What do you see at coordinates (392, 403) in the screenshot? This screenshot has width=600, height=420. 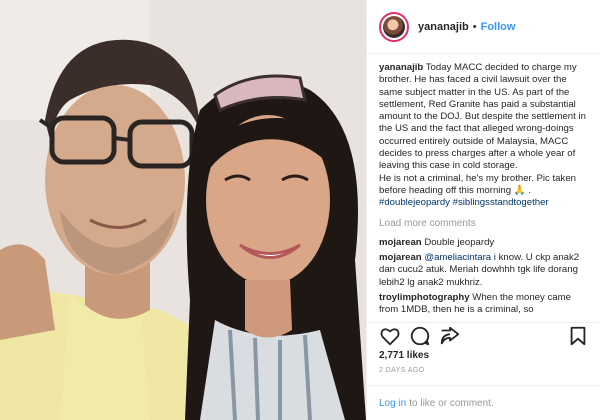 I see `login-link: Log in` at bounding box center [392, 403].